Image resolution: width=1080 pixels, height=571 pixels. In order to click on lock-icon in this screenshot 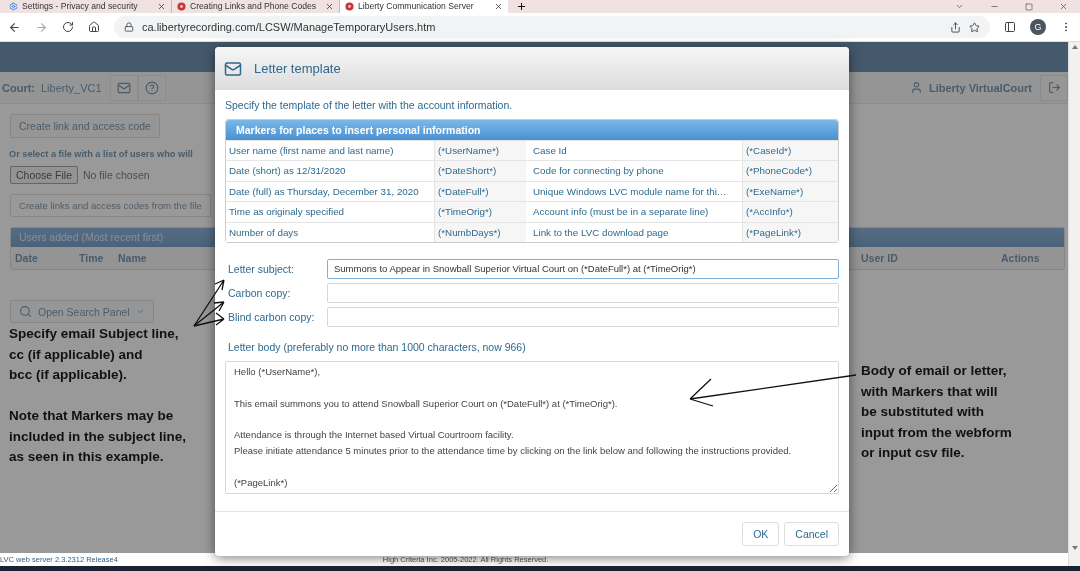, I will do `click(129, 27)`.